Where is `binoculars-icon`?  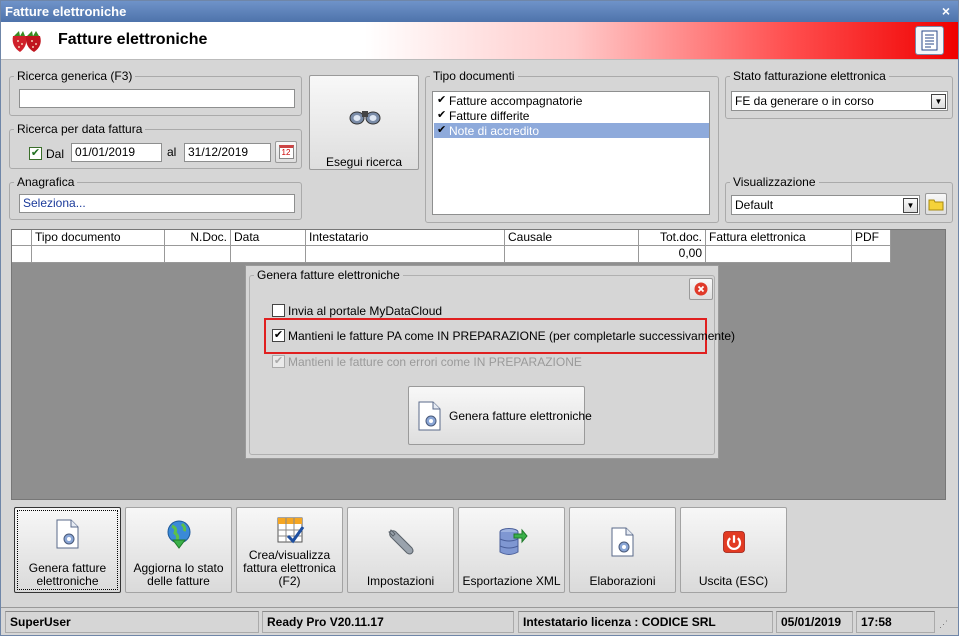
binoculars-icon is located at coordinates (365, 118).